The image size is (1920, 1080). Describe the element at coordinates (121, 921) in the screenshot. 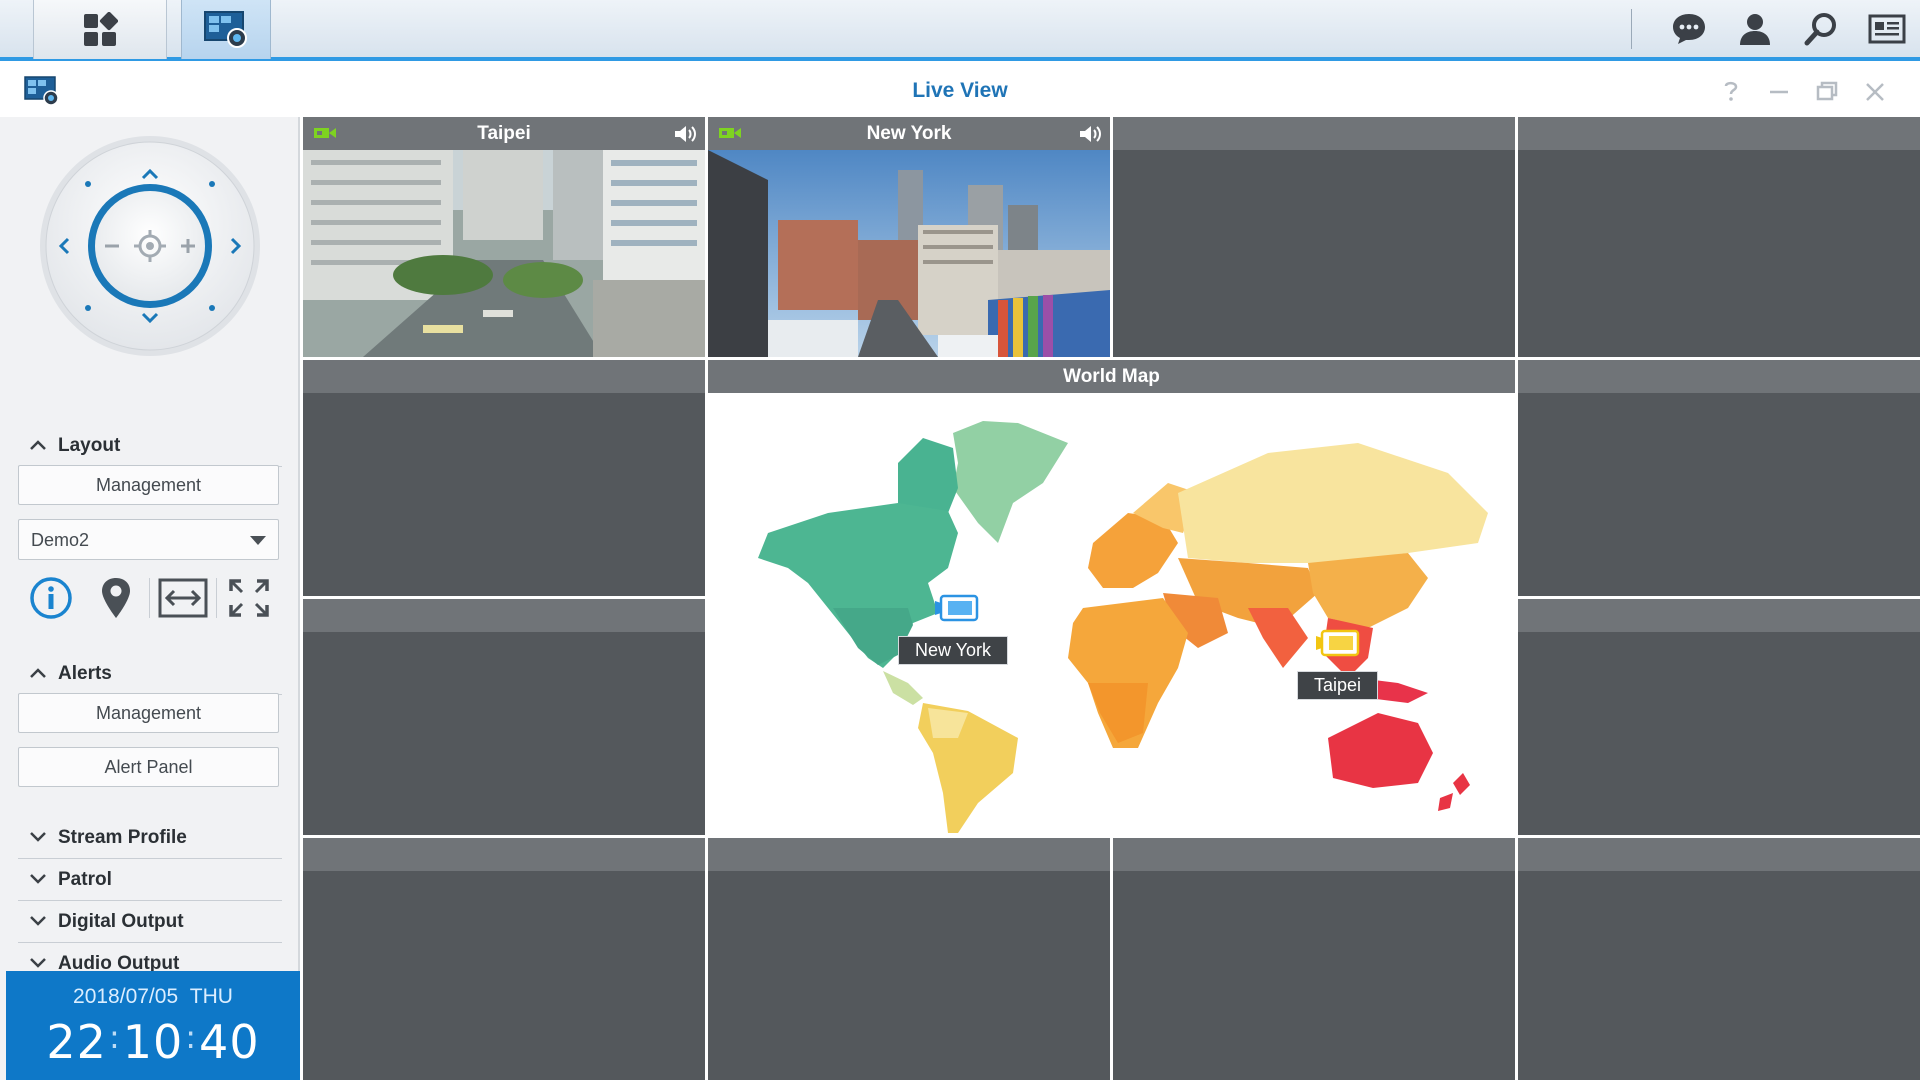

I see `digital-output-label: Digital Output` at that location.